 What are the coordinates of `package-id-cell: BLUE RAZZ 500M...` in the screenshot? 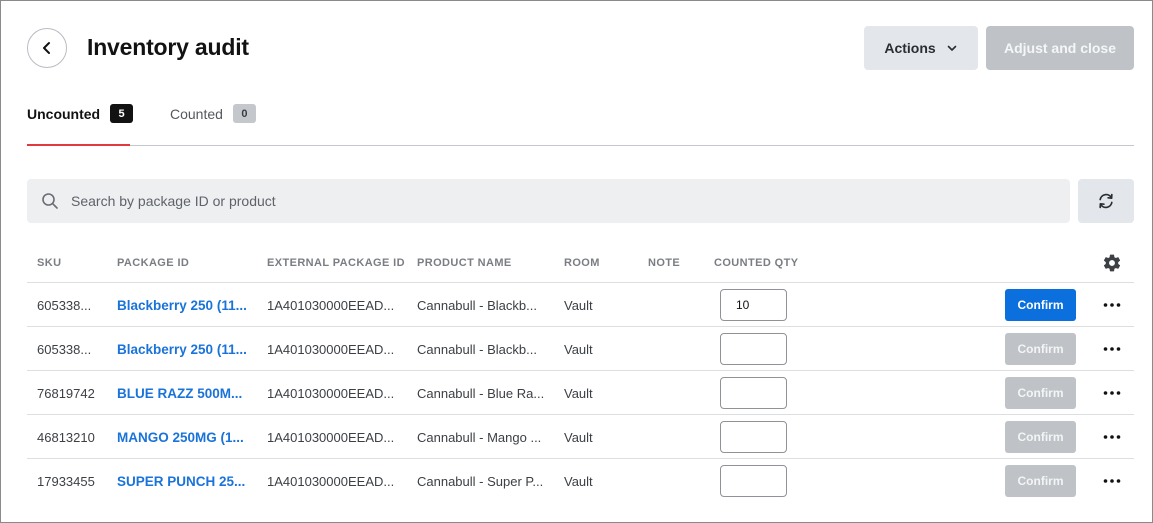 It's located at (189, 393).